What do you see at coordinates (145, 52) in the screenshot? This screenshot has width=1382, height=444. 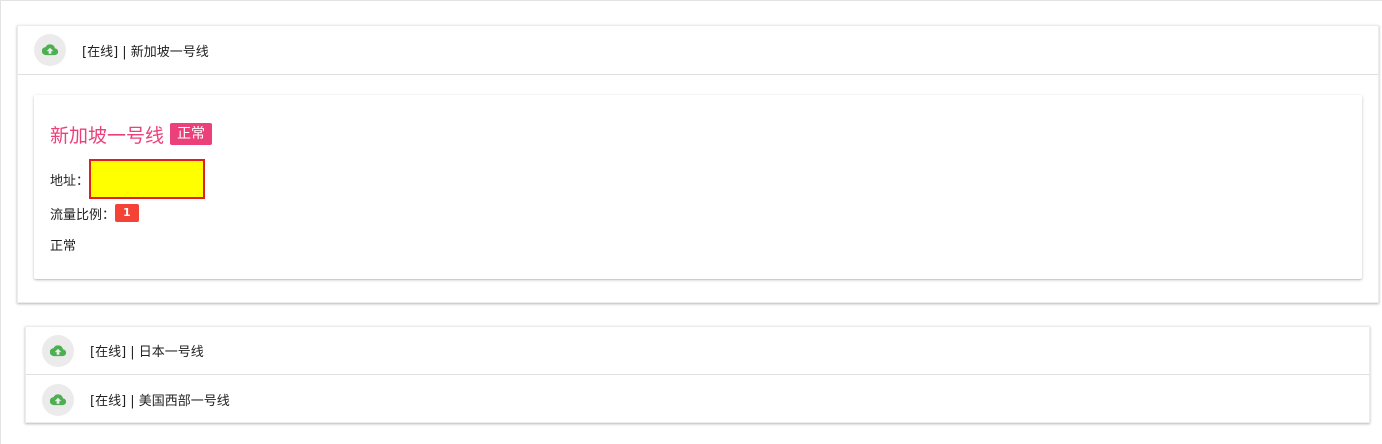 I see `server-header-label: [在线] | 新加坡一号线` at bounding box center [145, 52].